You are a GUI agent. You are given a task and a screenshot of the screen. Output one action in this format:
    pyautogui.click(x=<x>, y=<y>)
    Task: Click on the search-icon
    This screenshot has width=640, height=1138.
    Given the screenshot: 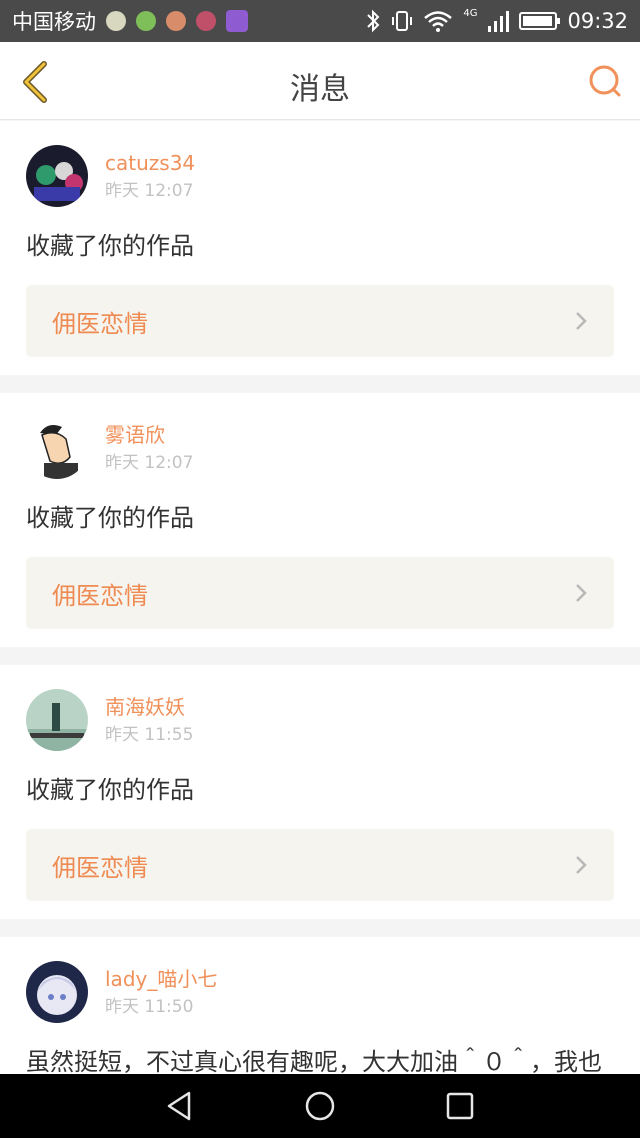 What is the action you would take?
    pyautogui.click(x=605, y=81)
    